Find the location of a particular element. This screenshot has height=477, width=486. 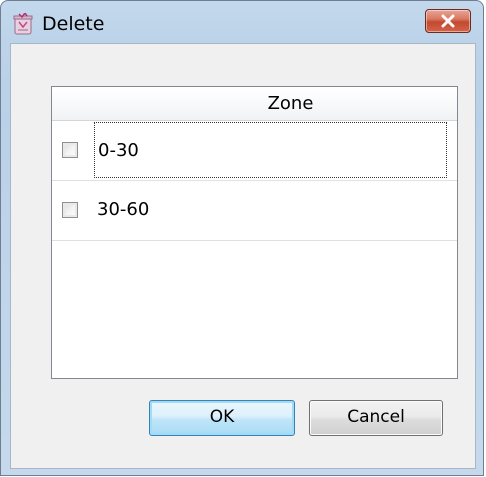

window-title: Delete is located at coordinates (73, 24).